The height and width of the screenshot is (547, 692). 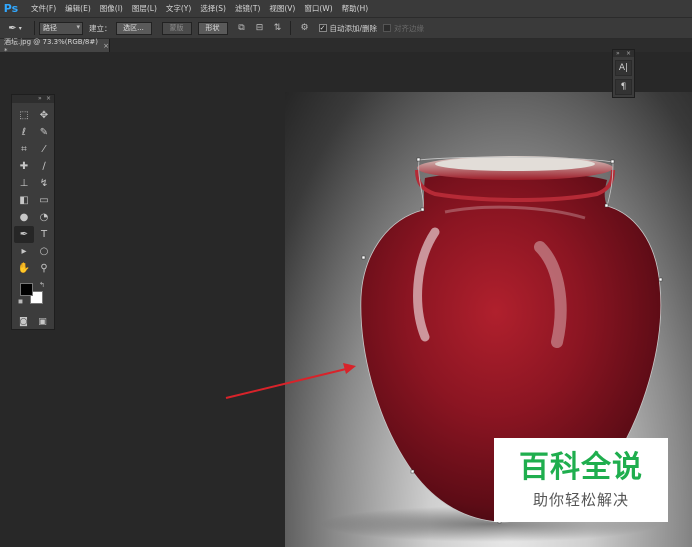 I want to click on checkbox-empty-icon, so click(x=387, y=28).